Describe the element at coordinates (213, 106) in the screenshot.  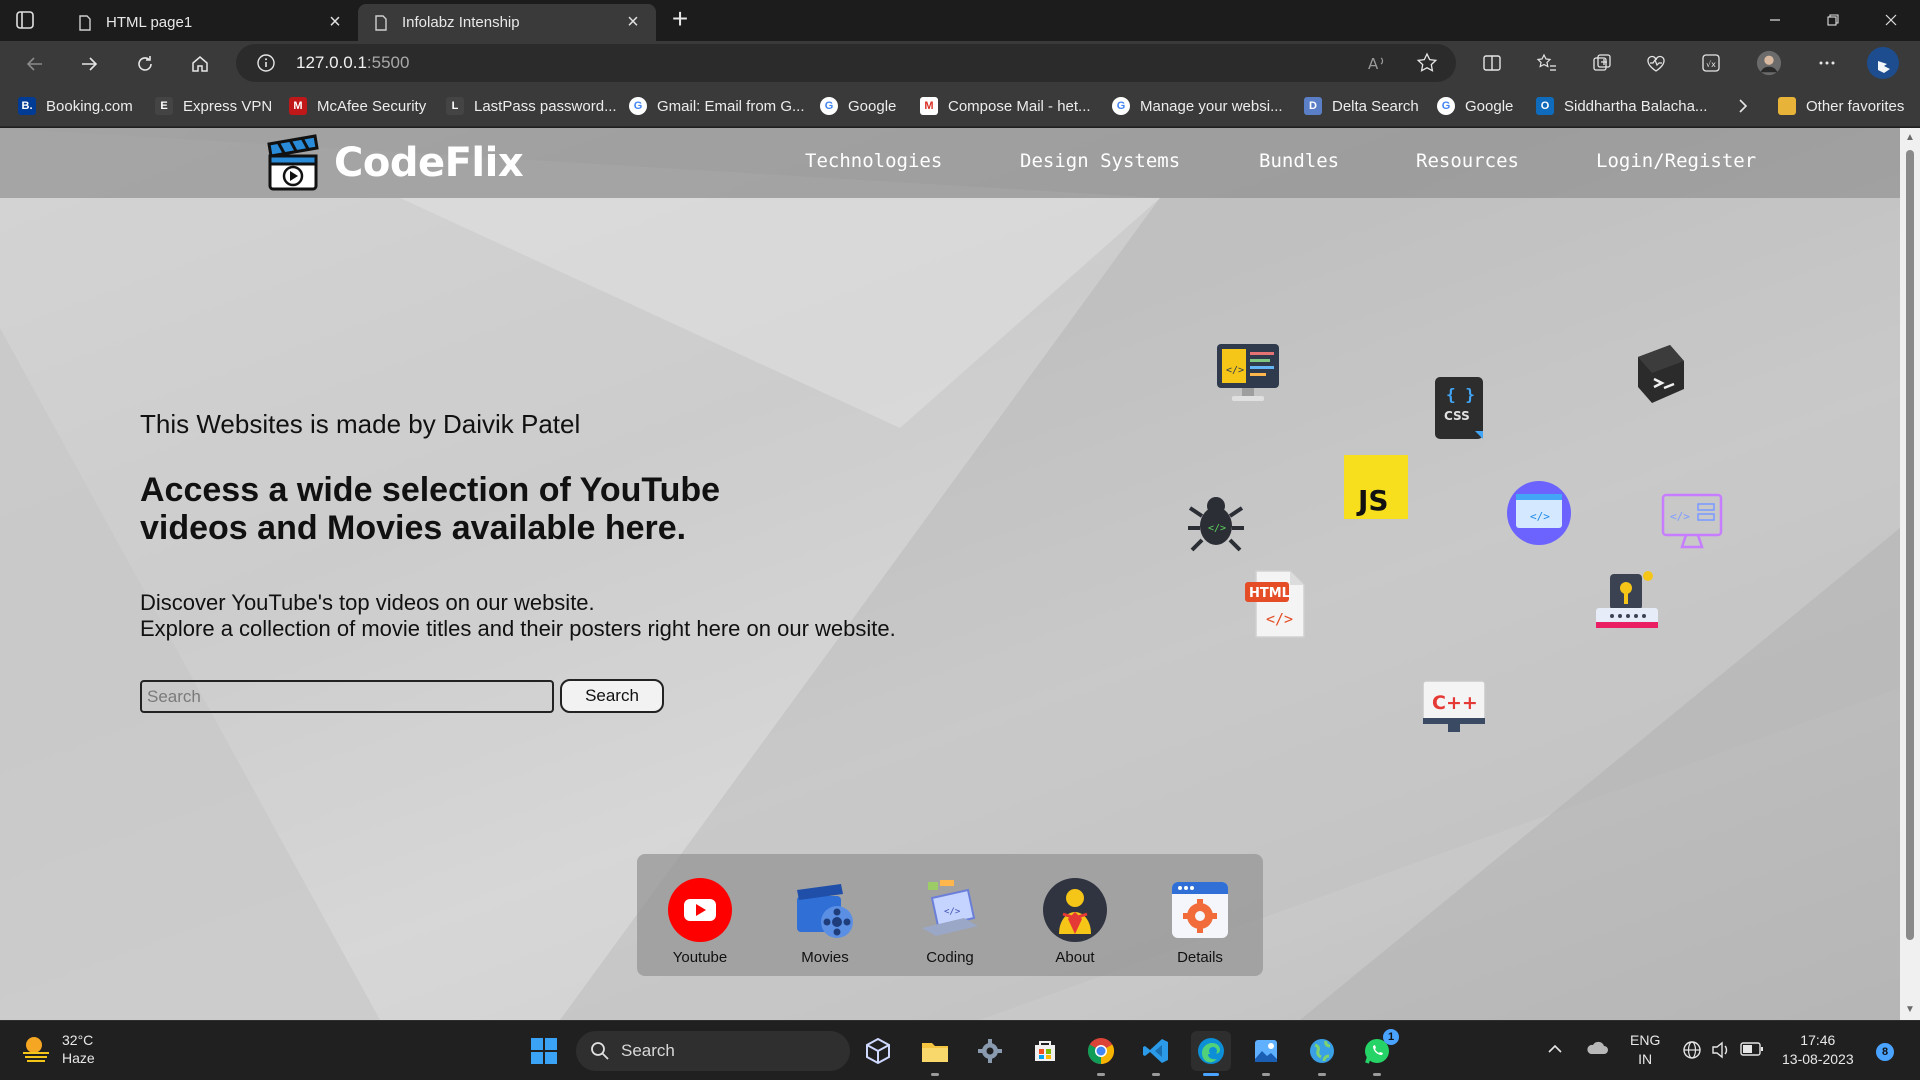
I see `bookmark-expressvpn: E Express VPN` at that location.